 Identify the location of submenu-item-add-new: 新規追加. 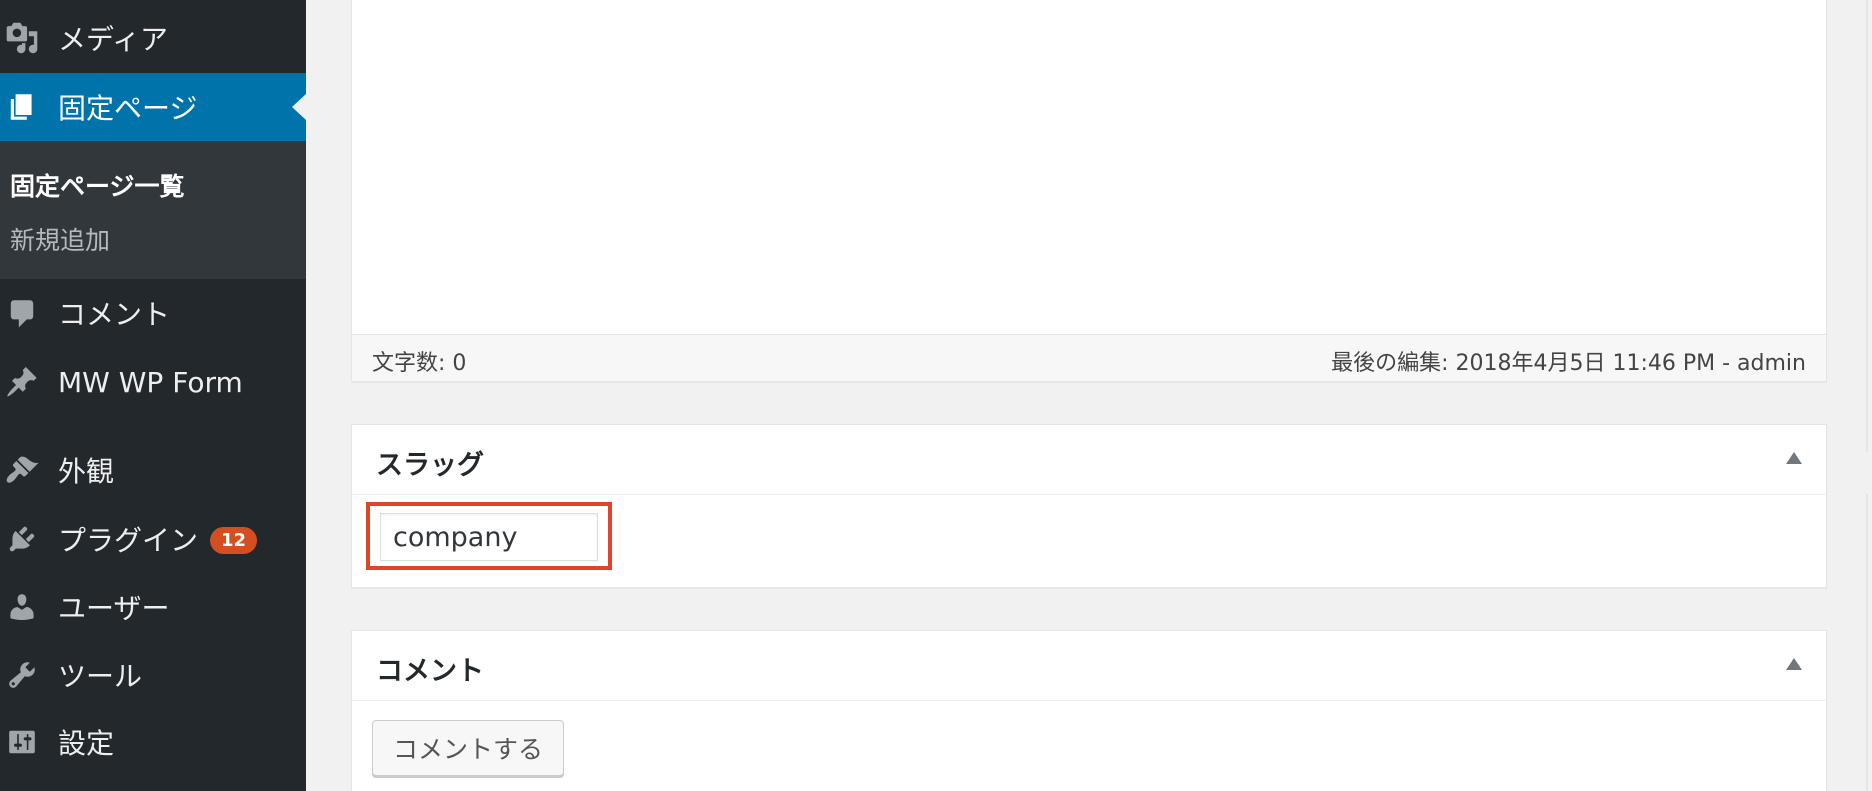
(60, 239).